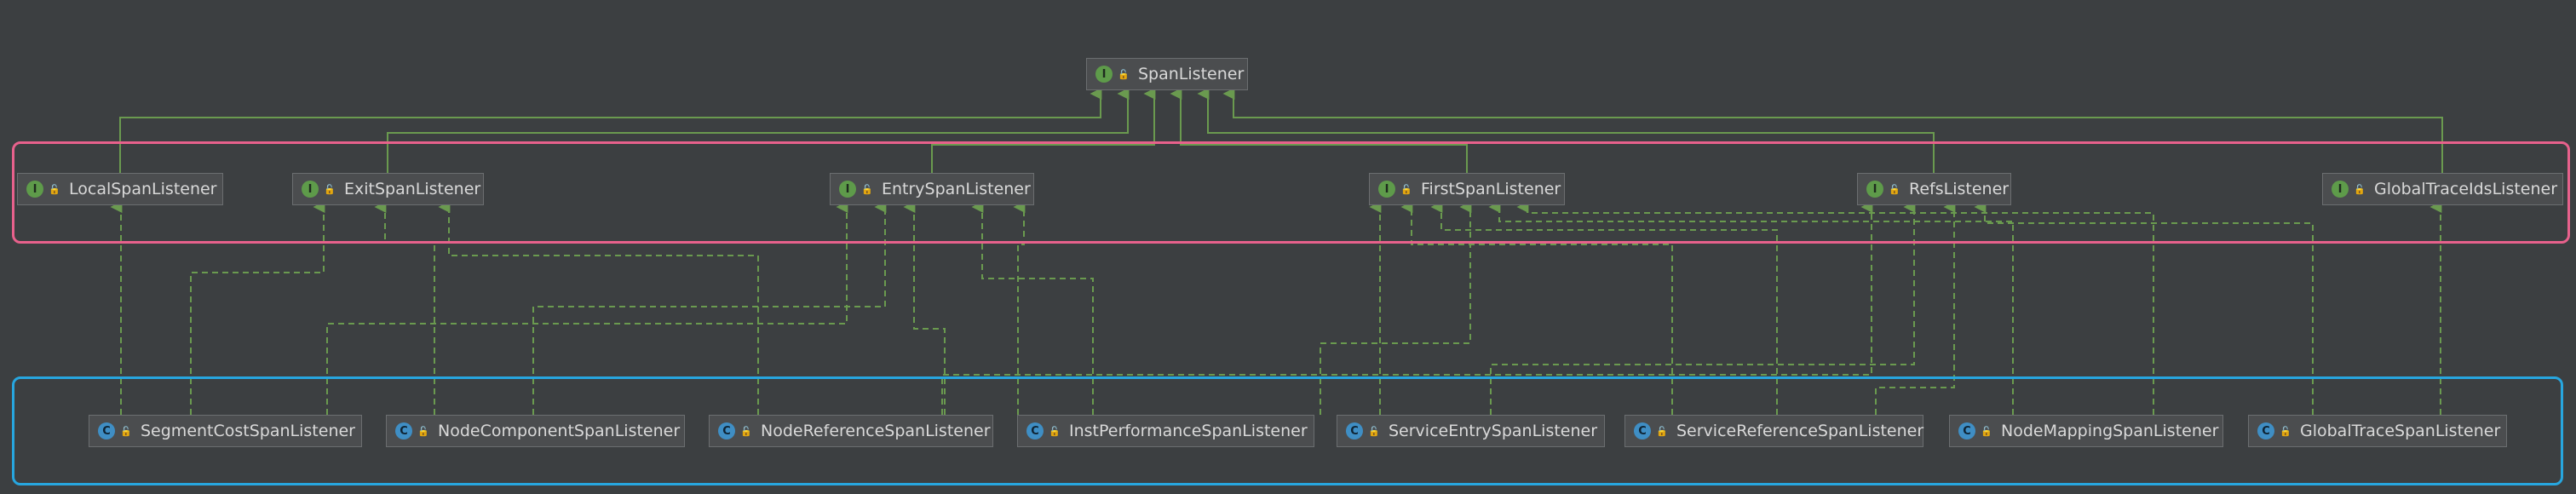 This screenshot has height=494, width=2576. I want to click on node-label: RefsListener, so click(1960, 189).